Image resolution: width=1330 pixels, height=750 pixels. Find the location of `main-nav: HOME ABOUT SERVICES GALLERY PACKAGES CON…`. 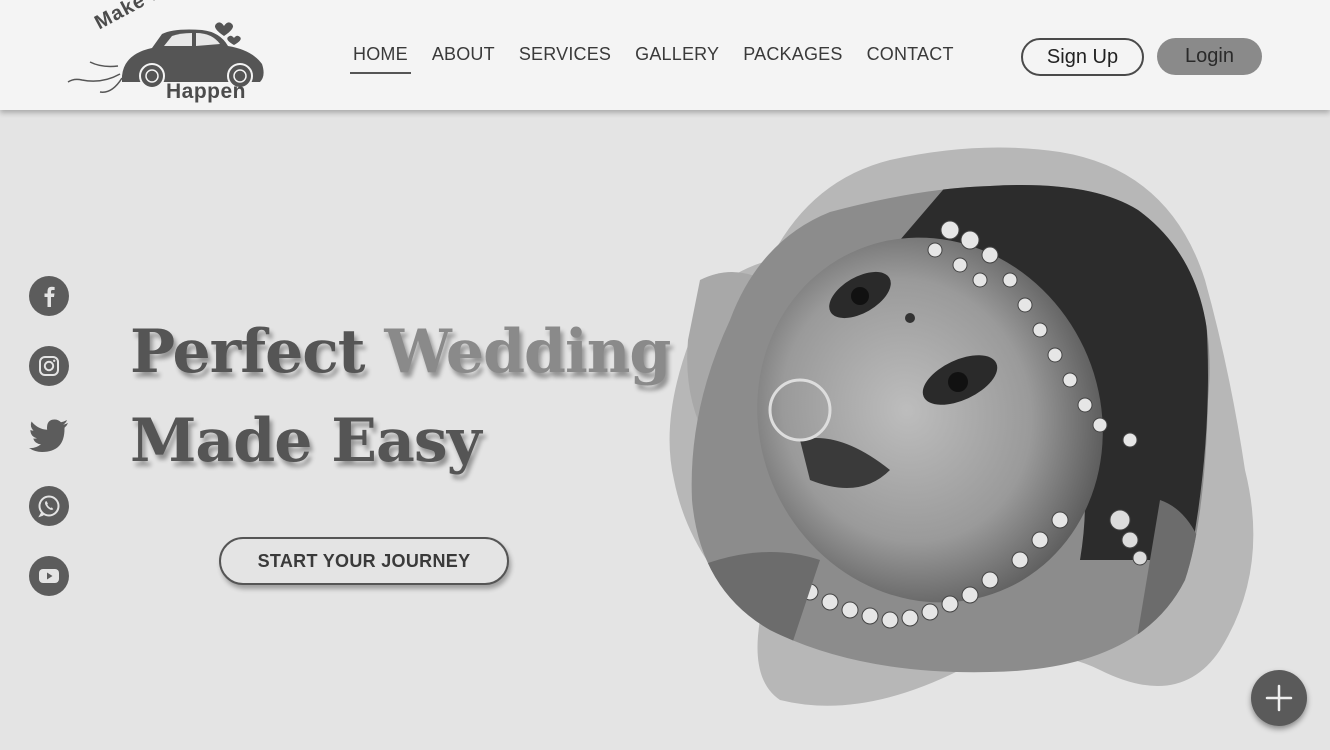

main-nav: HOME ABOUT SERVICES GALLERY PACKAGES CON… is located at coordinates (653, 59).